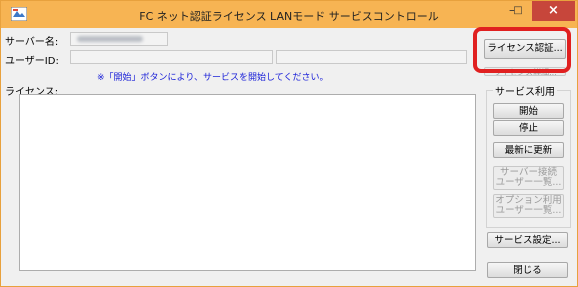 The width and height of the screenshot is (578, 287). I want to click on window-title: FC ネット認証ライセンス LANモード サービスコントロール, so click(289, 16).